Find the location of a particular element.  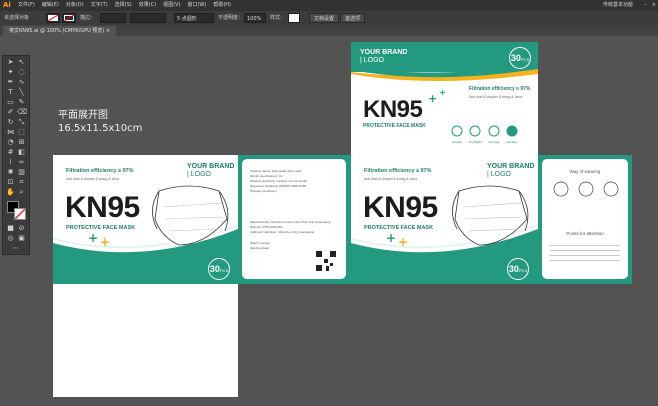

free-transform-icon: ⬚ is located at coordinates (21, 132).